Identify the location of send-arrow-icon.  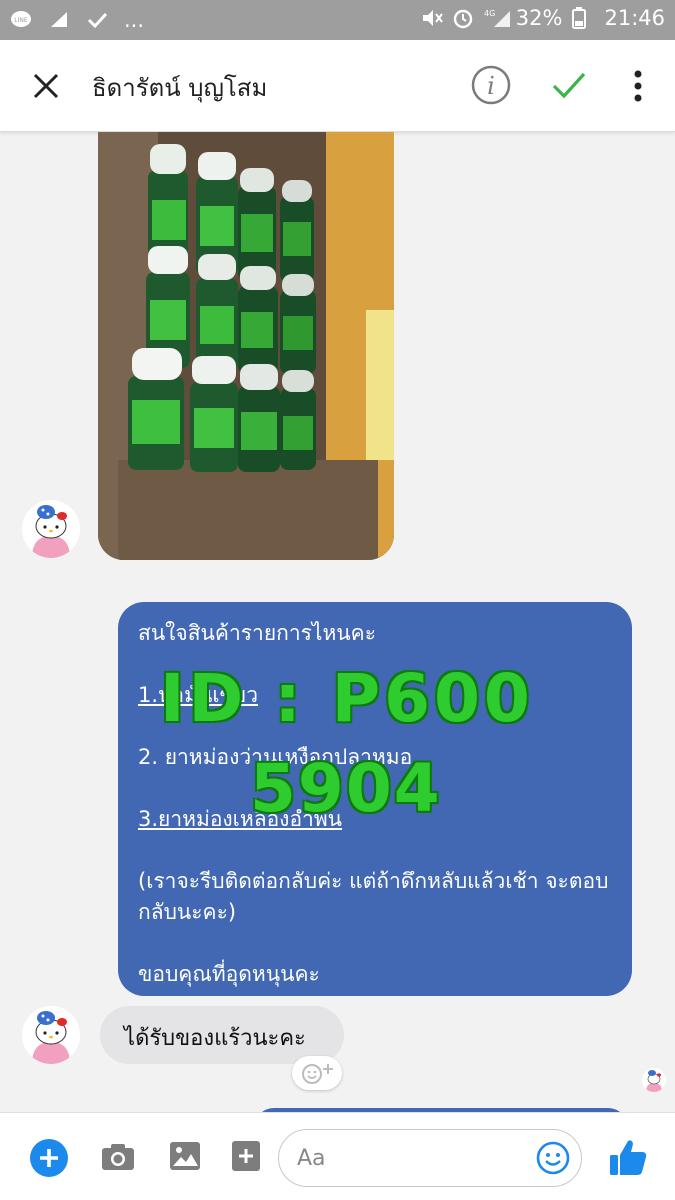
(59, 20).